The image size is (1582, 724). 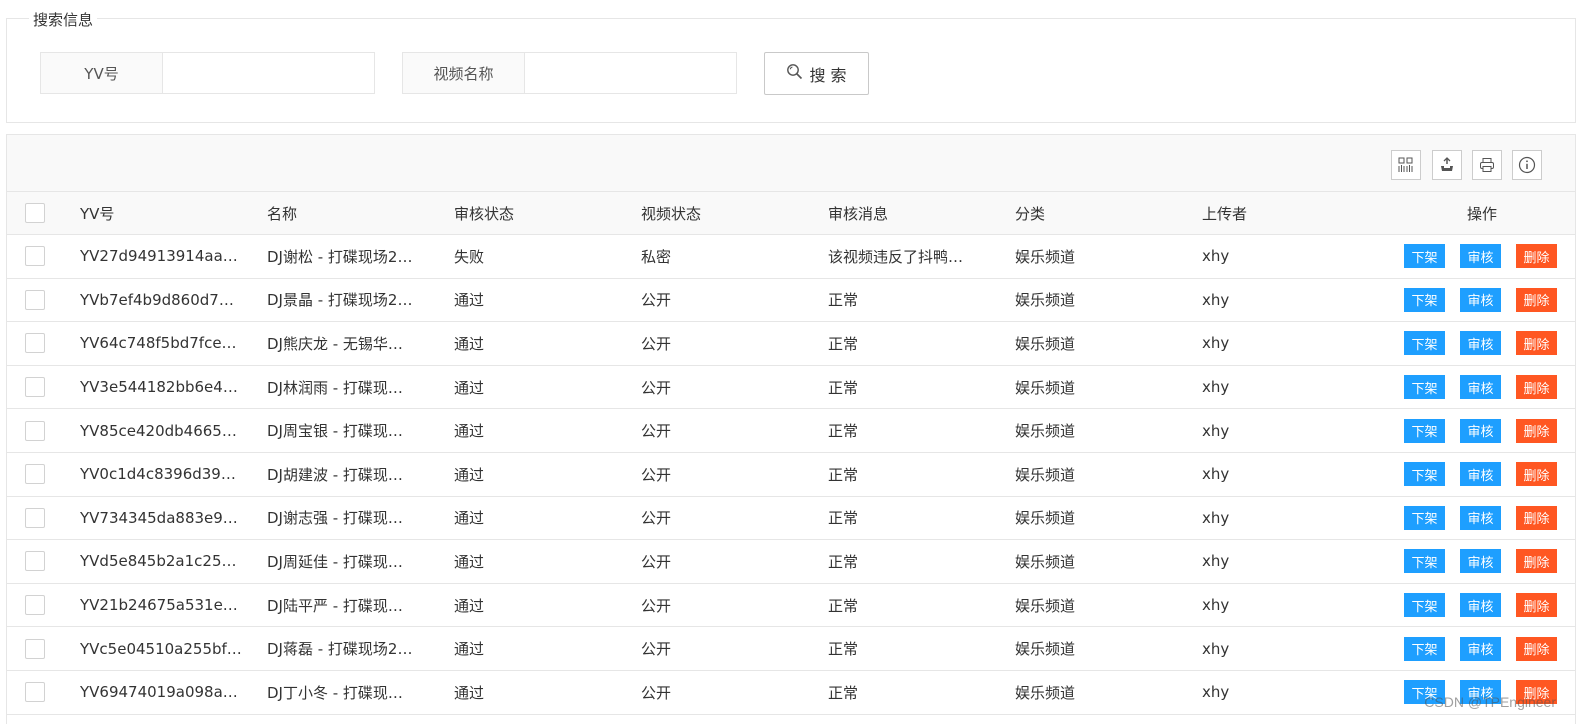 I want to click on select-all-checkbox, so click(x=35, y=213).